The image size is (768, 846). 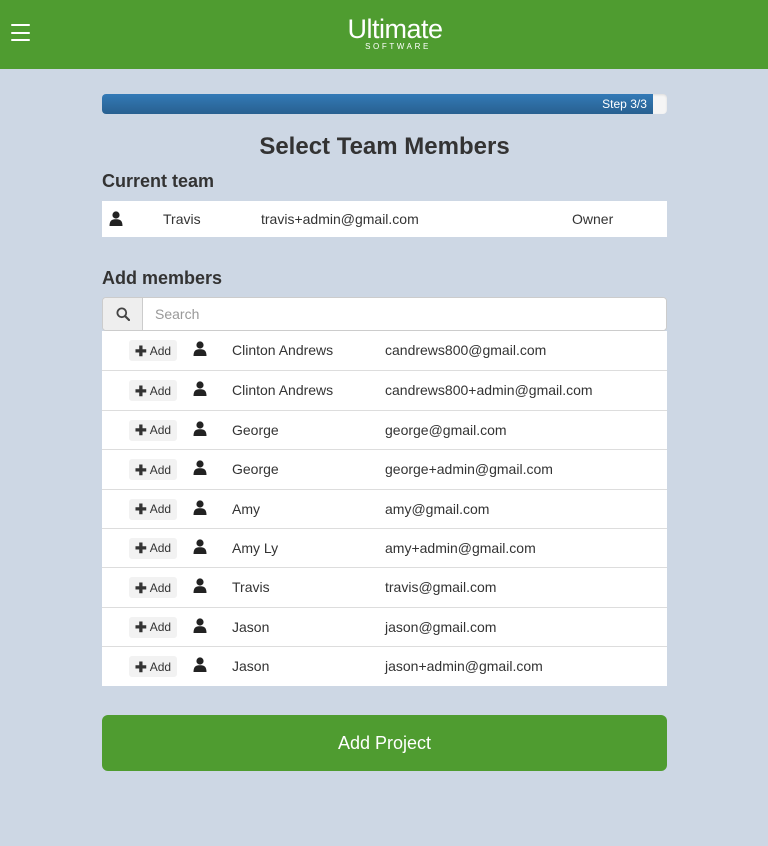 What do you see at coordinates (464, 666) in the screenshot?
I see `member-email: jason+admin@gmail.com` at bounding box center [464, 666].